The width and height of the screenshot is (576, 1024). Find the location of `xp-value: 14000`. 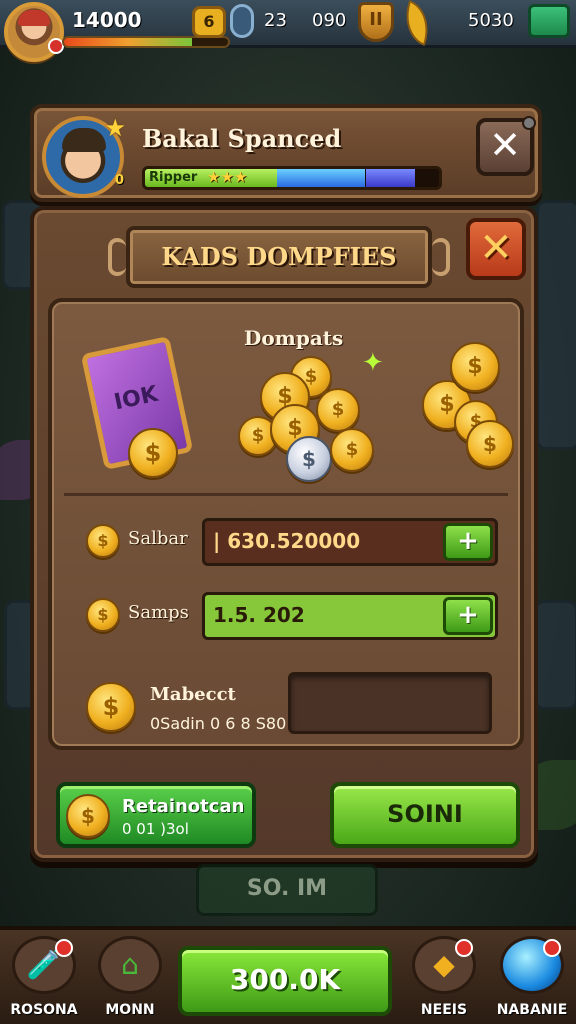

xp-value: 14000 is located at coordinates (107, 20).